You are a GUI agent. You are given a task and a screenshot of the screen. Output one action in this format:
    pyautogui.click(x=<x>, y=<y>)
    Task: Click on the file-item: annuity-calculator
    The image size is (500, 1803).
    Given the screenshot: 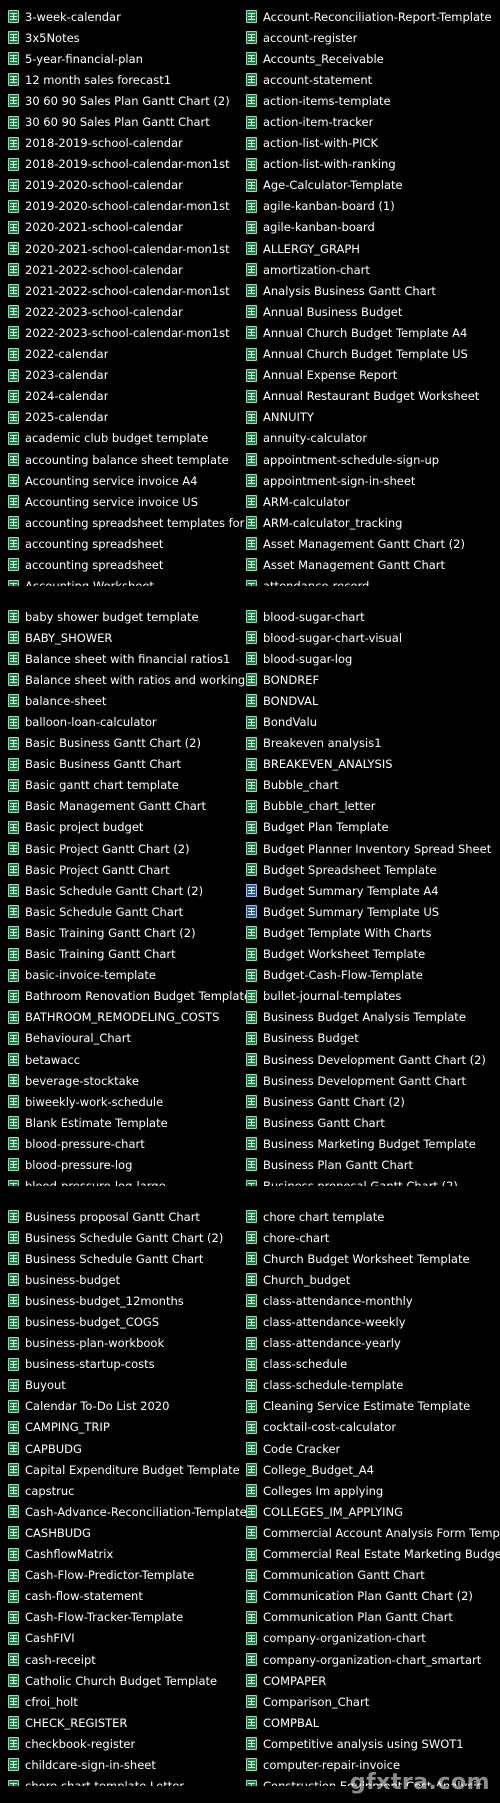 What is the action you would take?
    pyautogui.click(x=373, y=438)
    